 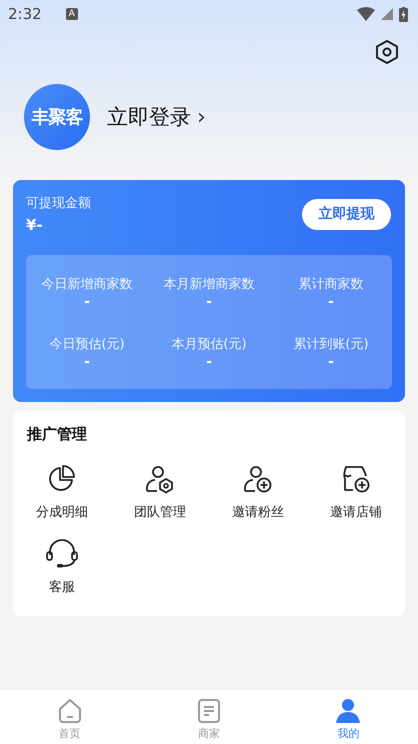 What do you see at coordinates (331, 284) in the screenshot?
I see `stat-label: 累计商家数` at bounding box center [331, 284].